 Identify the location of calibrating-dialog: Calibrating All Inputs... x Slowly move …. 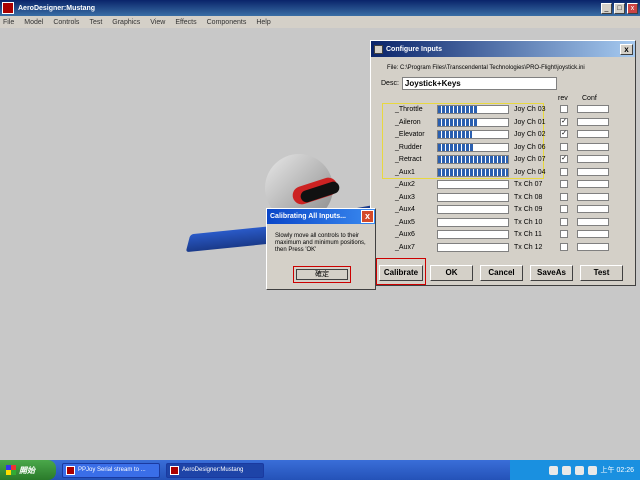
(321, 249).